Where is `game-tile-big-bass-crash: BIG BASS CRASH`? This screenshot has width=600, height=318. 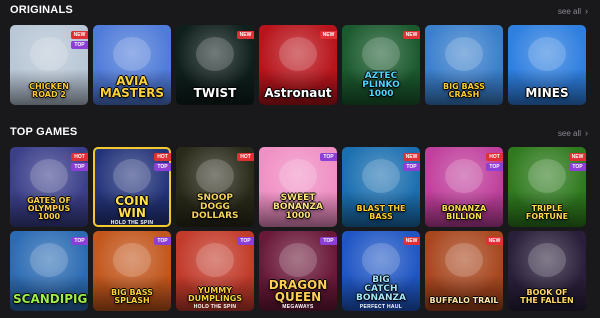 game-tile-big-bass-crash: BIG BASS CRASH is located at coordinates (464, 65).